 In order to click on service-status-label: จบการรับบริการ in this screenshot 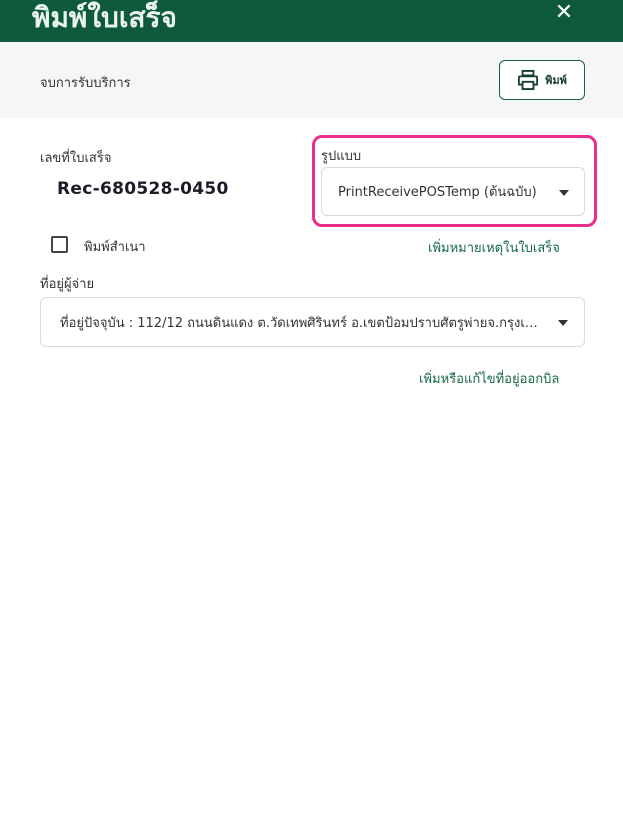, I will do `click(85, 83)`.